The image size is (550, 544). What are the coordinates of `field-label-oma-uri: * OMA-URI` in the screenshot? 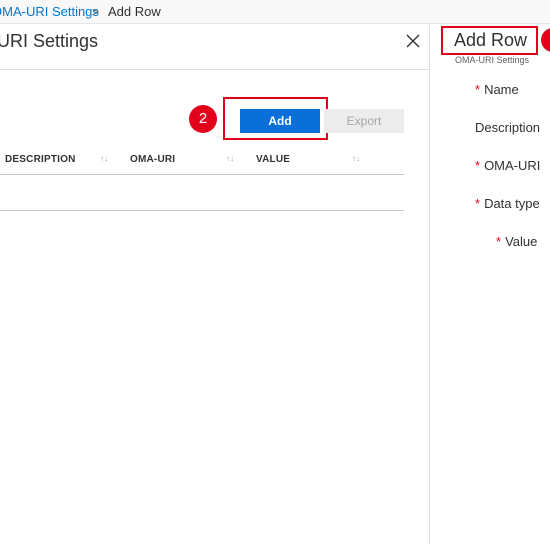 It's located at (507, 165).